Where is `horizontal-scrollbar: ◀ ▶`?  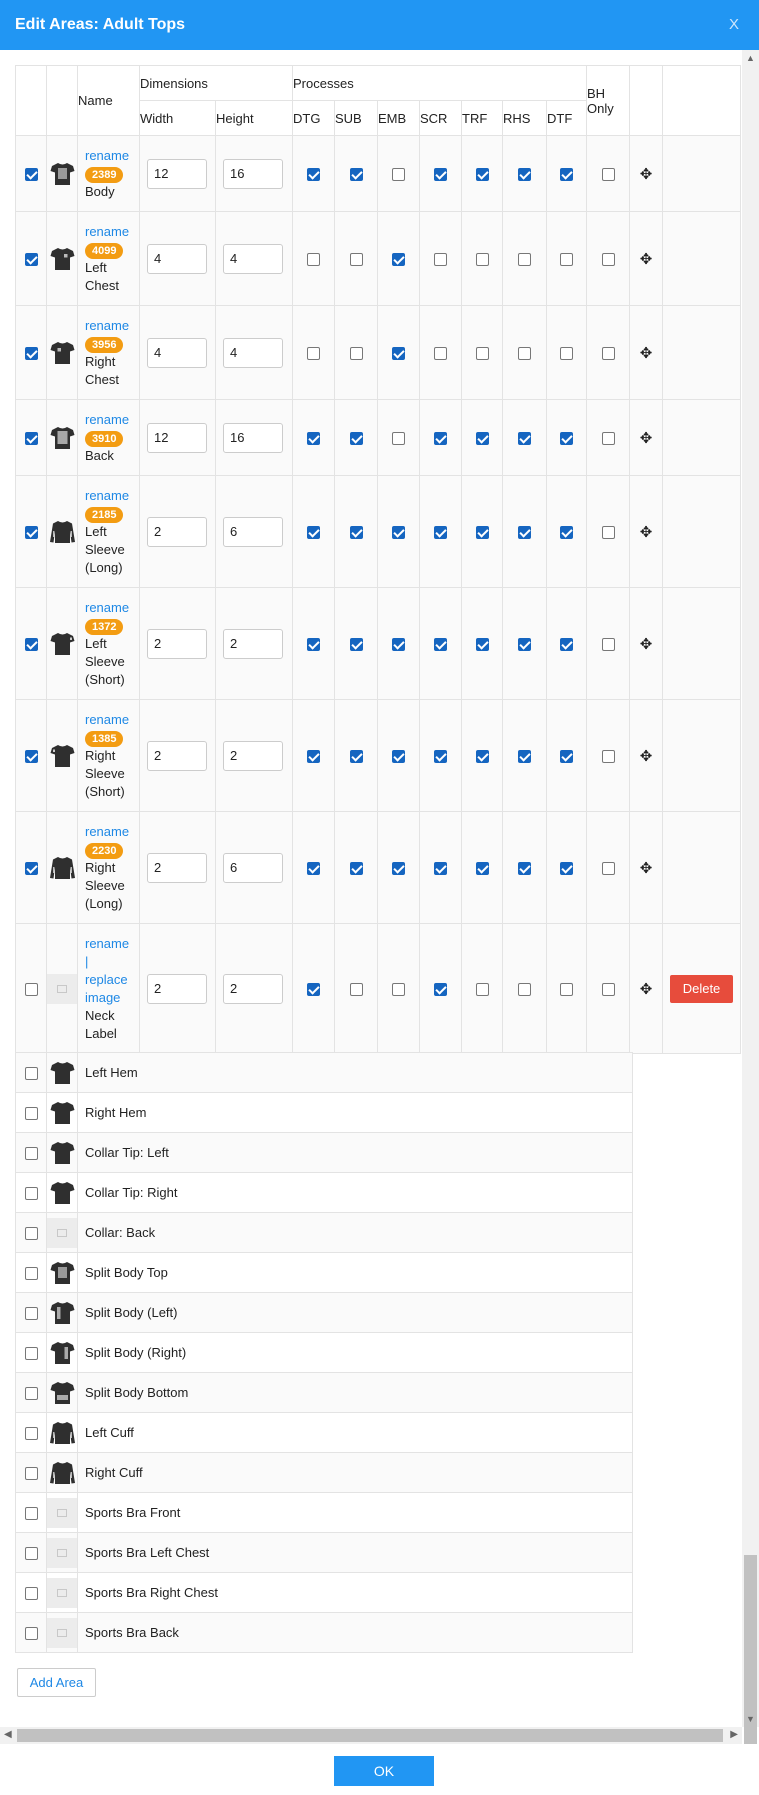 horizontal-scrollbar: ◀ ▶ is located at coordinates (371, 1735).